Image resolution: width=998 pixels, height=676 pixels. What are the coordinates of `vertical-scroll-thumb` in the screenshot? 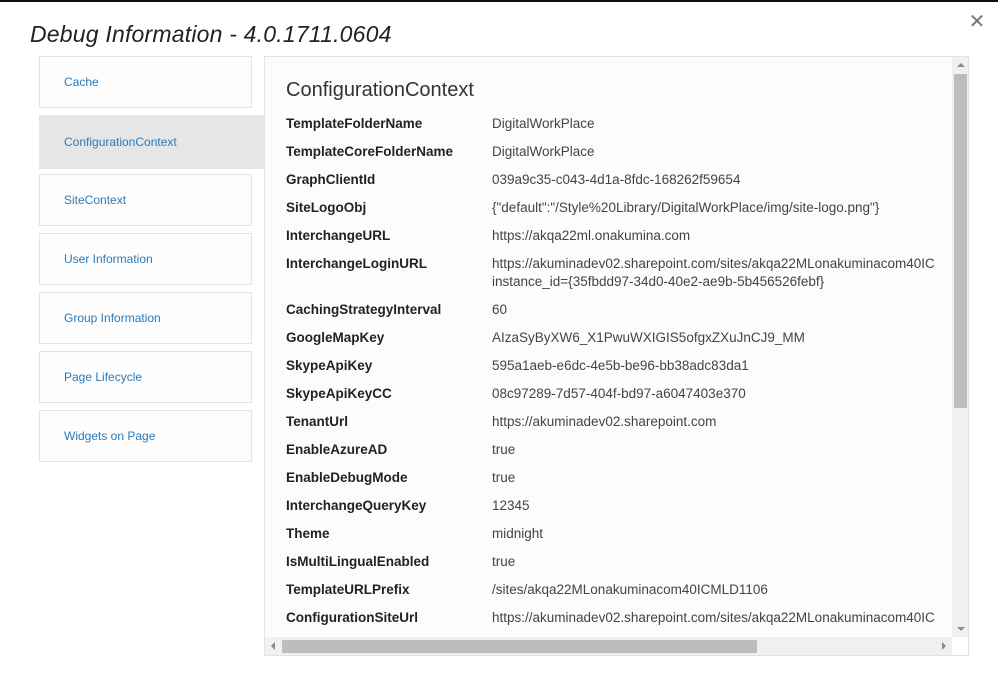 It's located at (960, 241).